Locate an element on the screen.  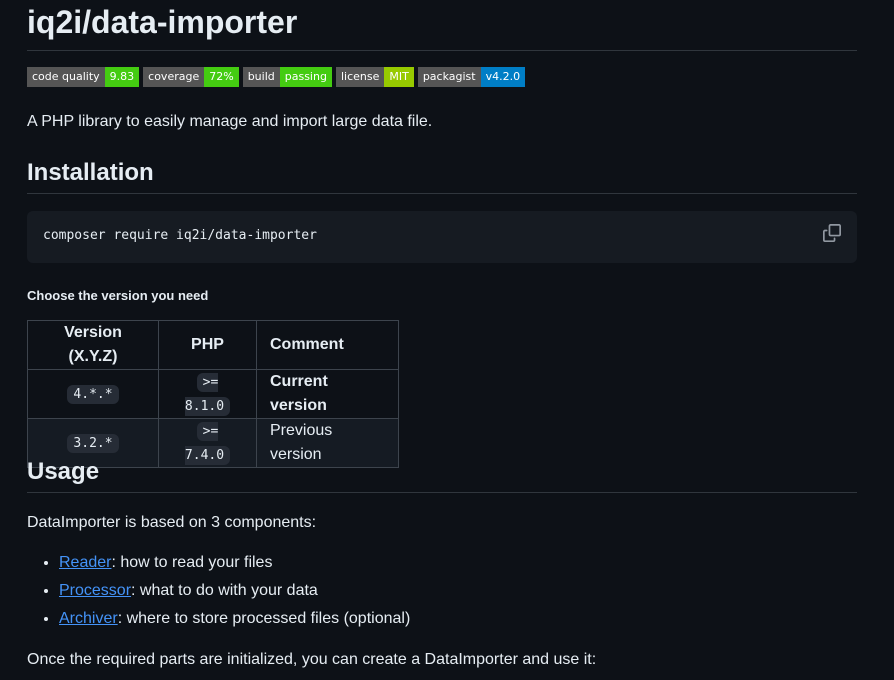
badge-coverage: coverage 72% is located at coordinates (191, 77).